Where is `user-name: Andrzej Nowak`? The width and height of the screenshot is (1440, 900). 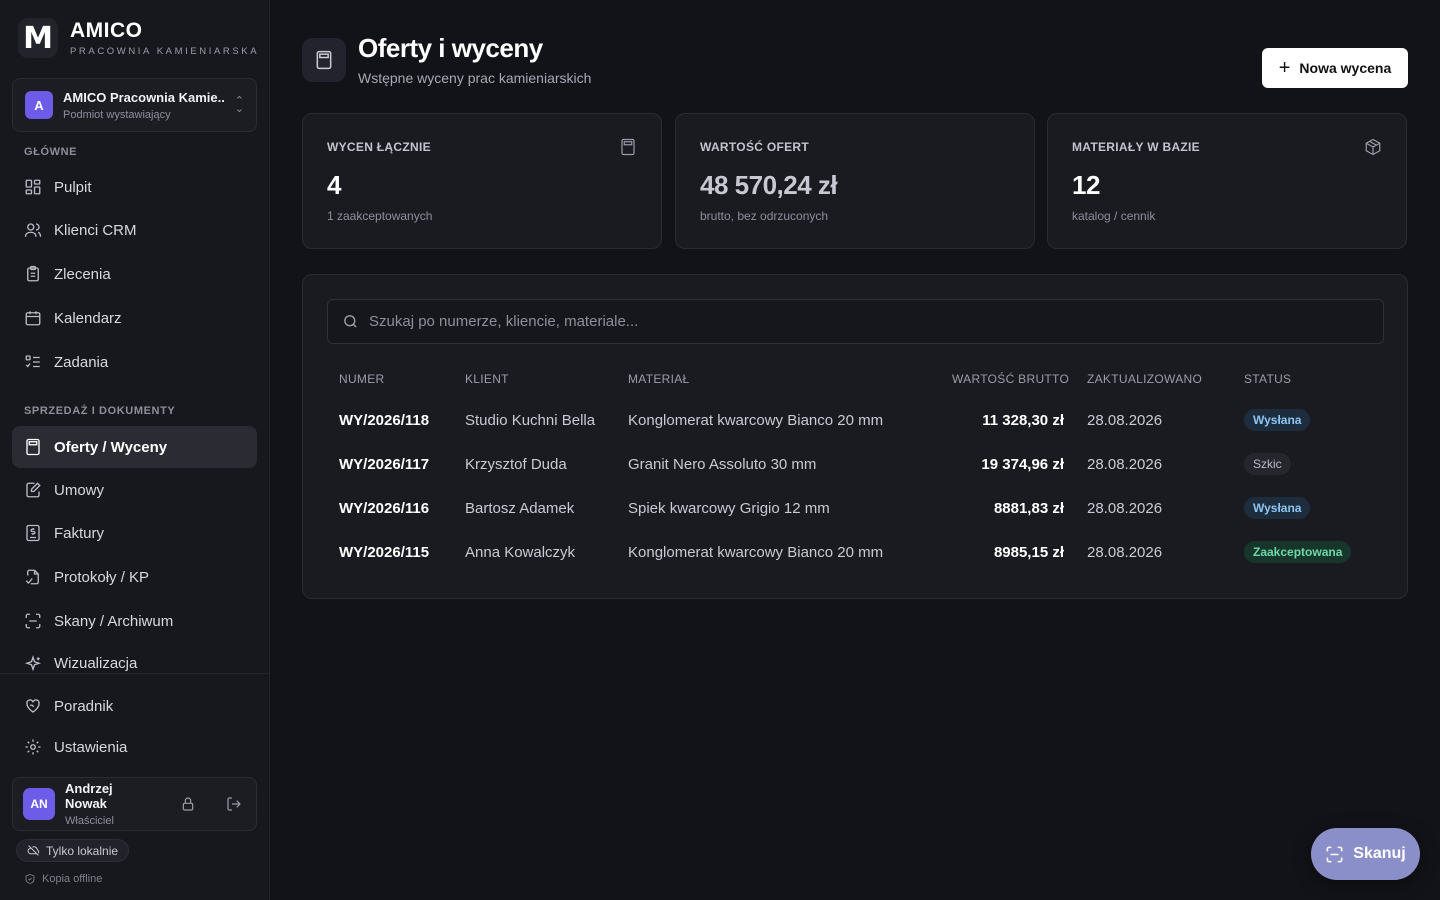 user-name: Andrzej Nowak is located at coordinates (89, 796).